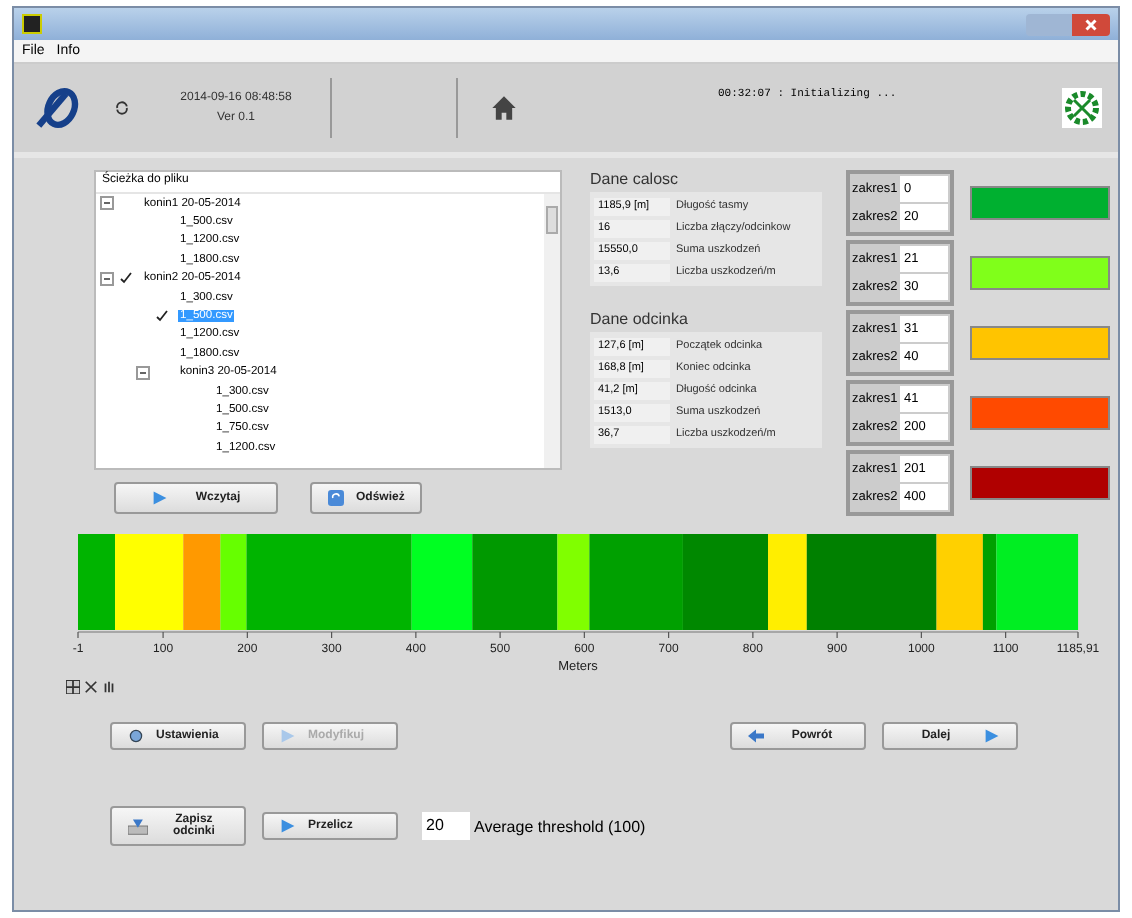  What do you see at coordinates (58, 108) in the screenshot?
I see `logo-icon` at bounding box center [58, 108].